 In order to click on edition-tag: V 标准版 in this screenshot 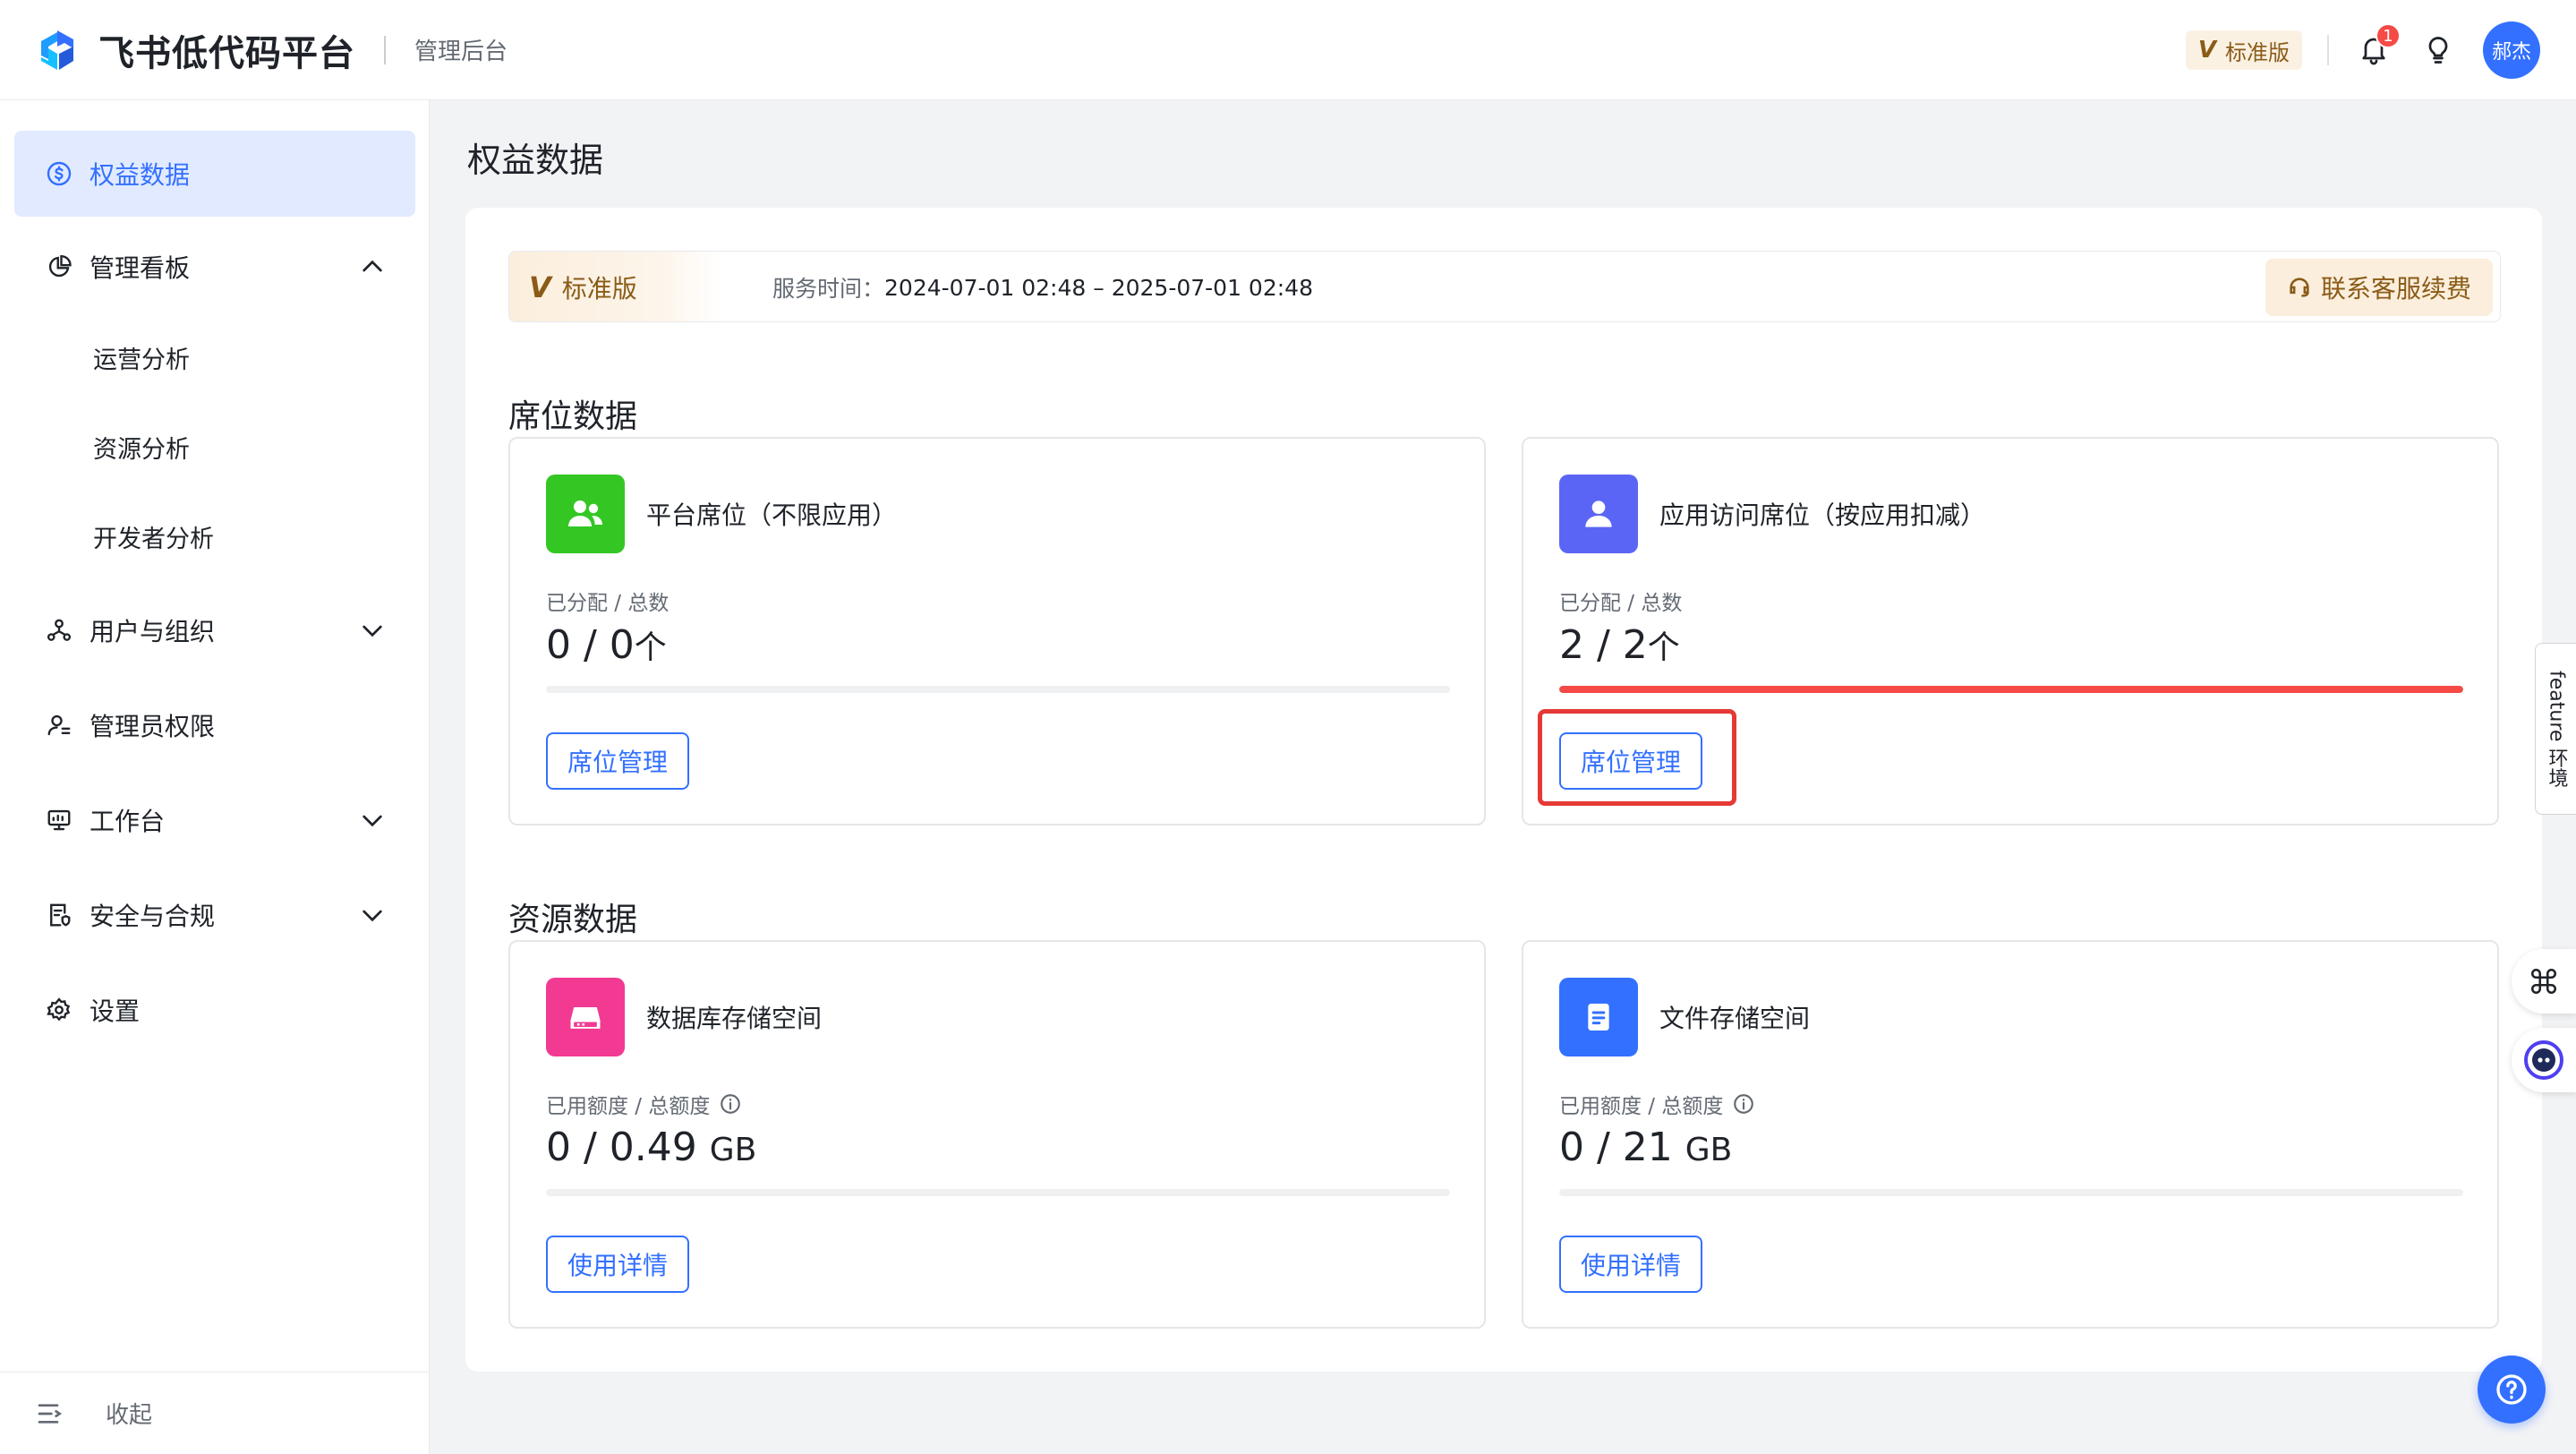, I will do `click(616, 286)`.